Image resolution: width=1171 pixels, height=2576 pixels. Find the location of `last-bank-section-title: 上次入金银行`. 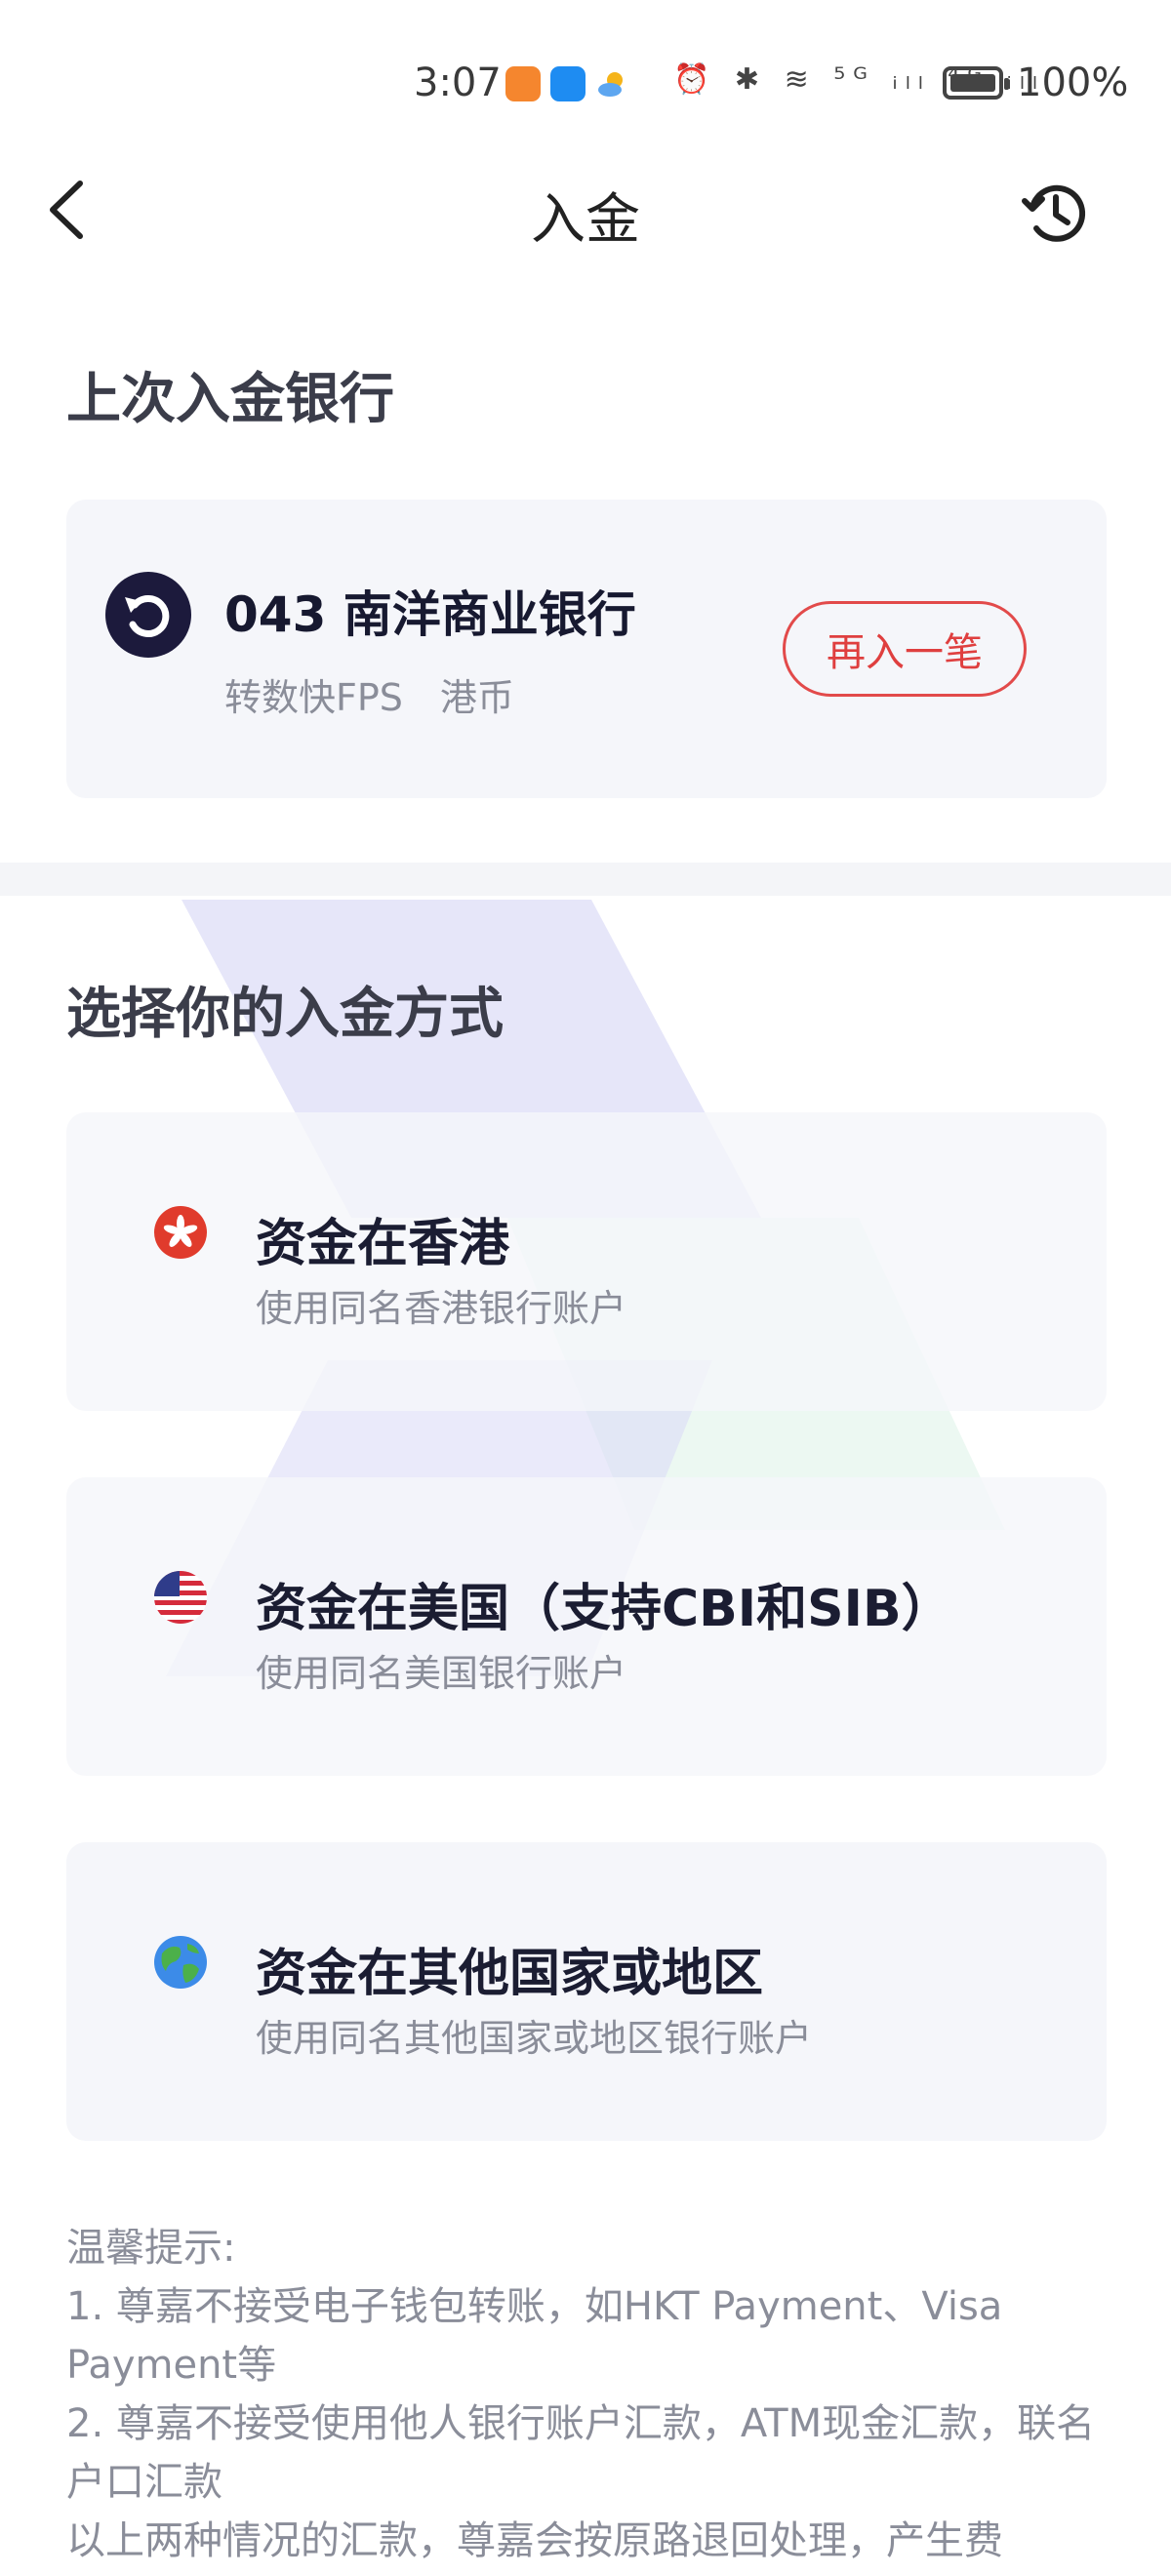

last-bank-section-title: 上次入金银行 is located at coordinates (230, 399).